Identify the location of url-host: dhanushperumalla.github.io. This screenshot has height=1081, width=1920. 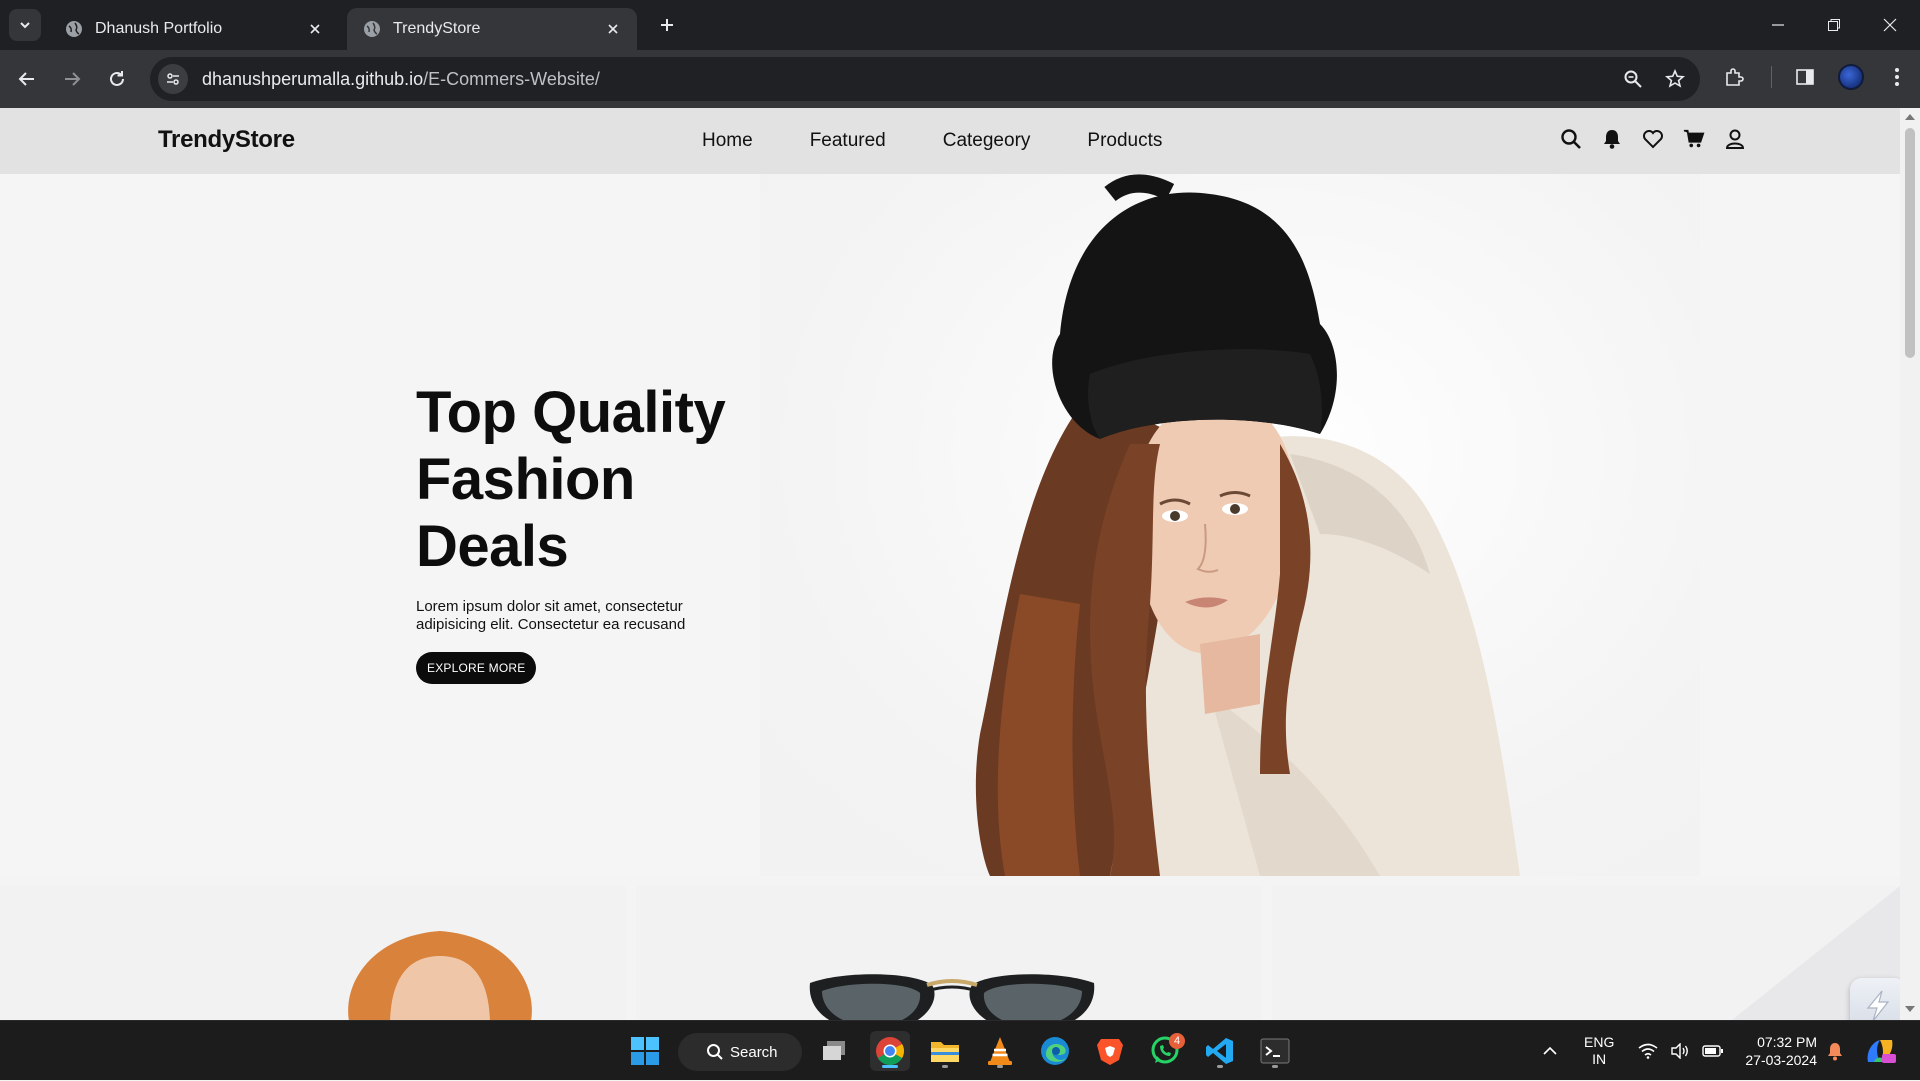
(313, 78).